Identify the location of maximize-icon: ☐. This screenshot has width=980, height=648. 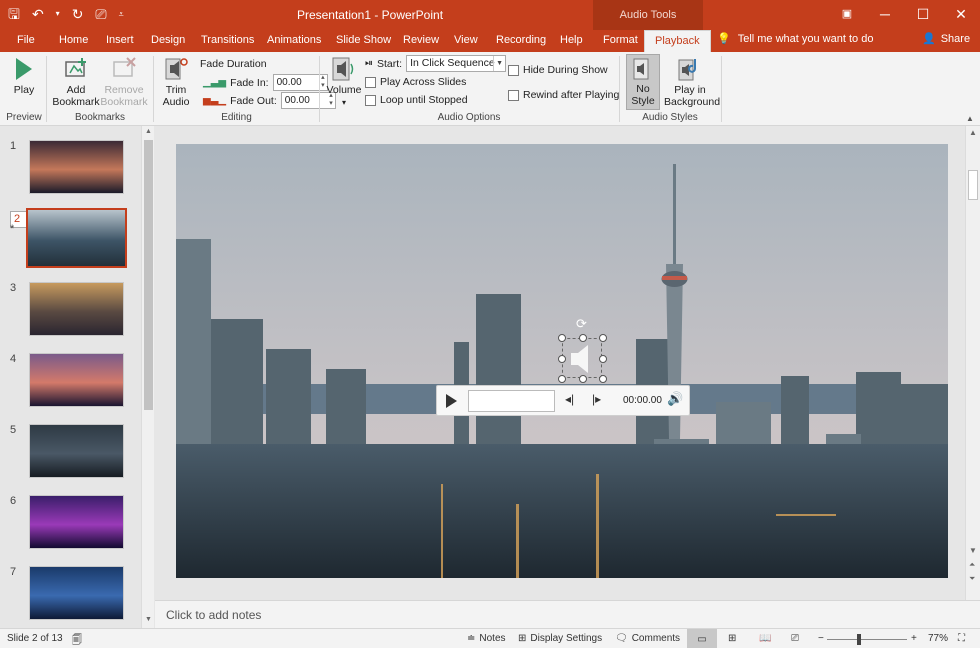
(923, 15).